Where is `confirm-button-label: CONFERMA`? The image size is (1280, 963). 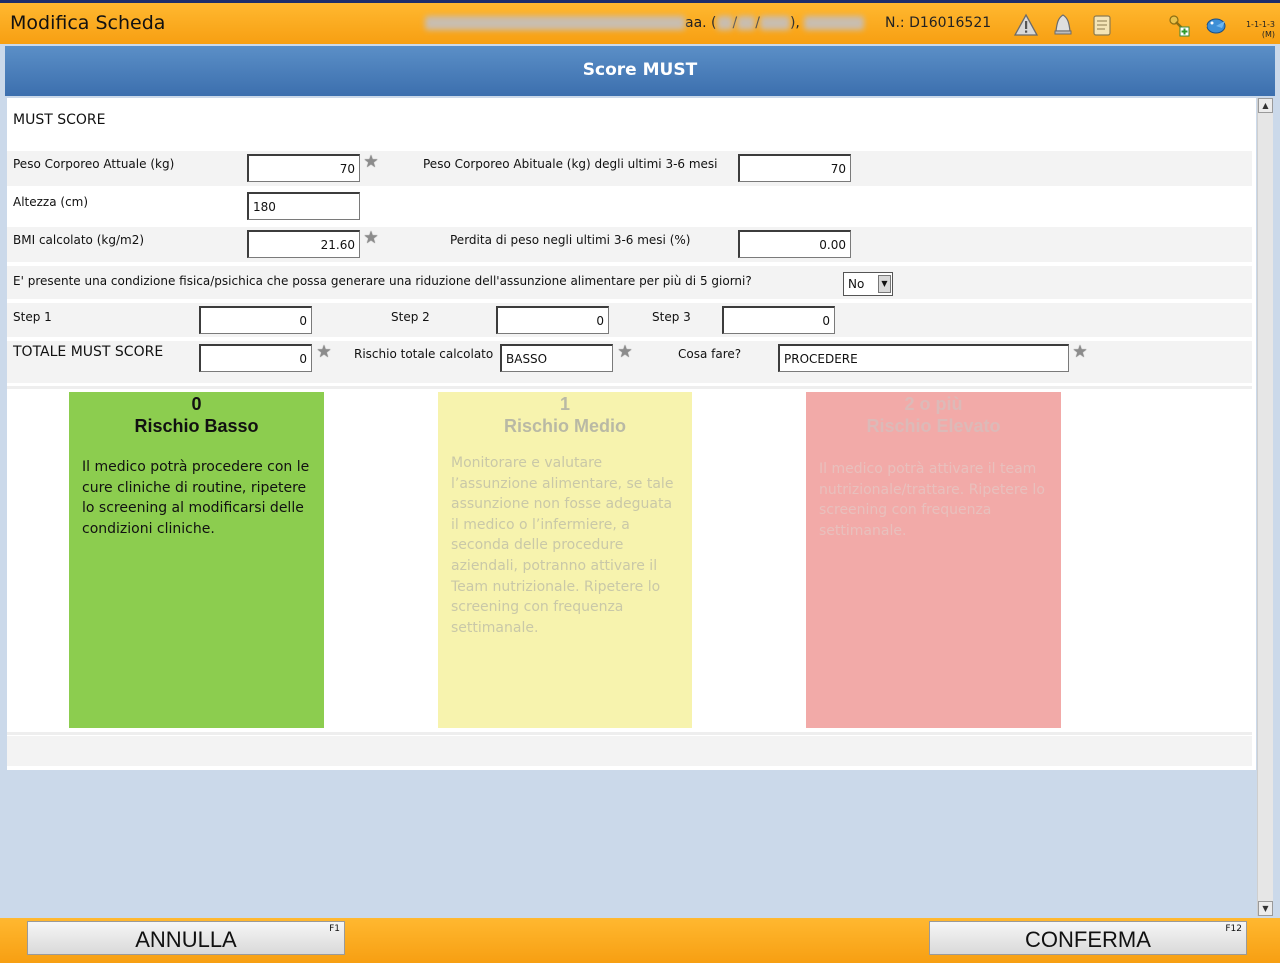
confirm-button-label: CONFERMA is located at coordinates (1088, 939).